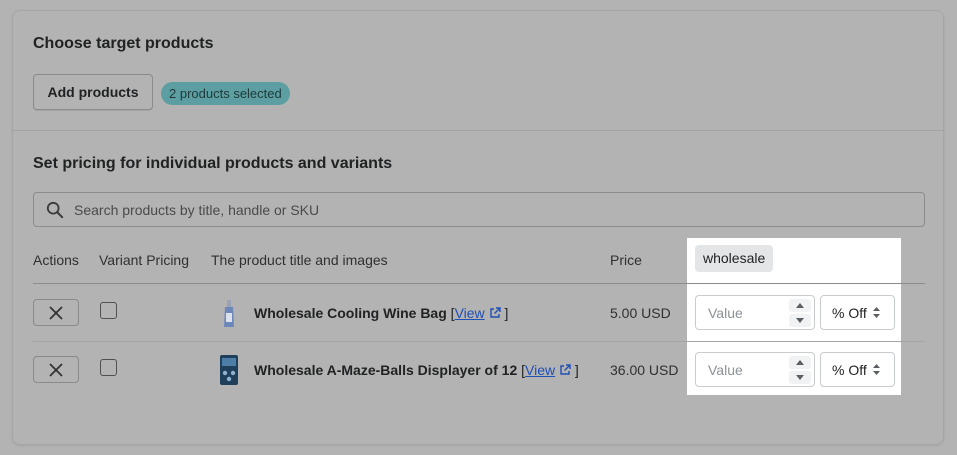  I want to click on wholesale-tag: wholesale, so click(734, 258).